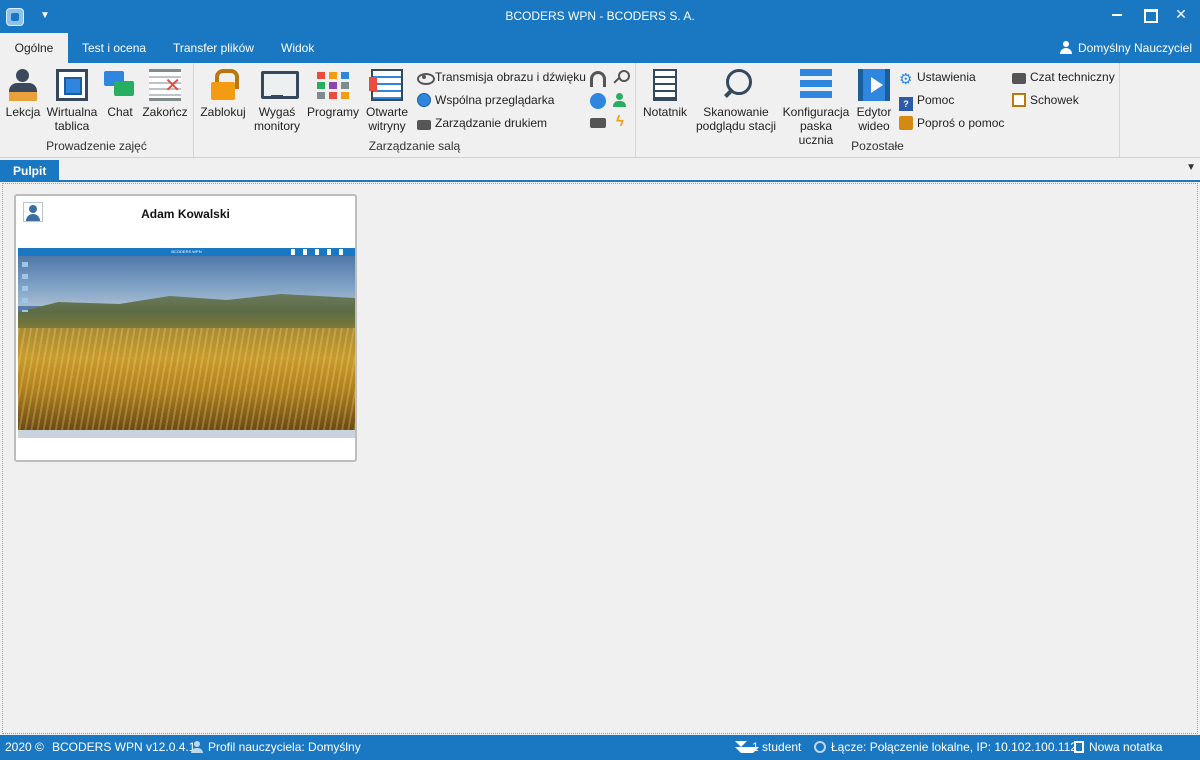 Image resolution: width=1200 pixels, height=760 pixels. I want to click on zablokuj-label: Zablokuj, so click(223, 112).